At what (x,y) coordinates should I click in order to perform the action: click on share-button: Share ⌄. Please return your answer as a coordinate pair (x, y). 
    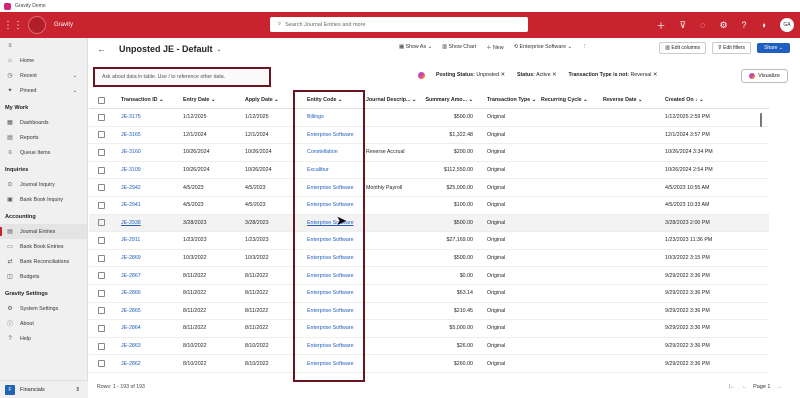
    Looking at the image, I should click on (773, 48).